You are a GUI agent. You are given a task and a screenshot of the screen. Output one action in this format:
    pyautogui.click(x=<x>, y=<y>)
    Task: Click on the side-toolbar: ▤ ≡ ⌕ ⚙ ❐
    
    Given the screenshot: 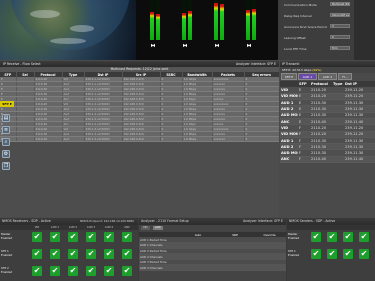 What is the action you would take?
    pyautogui.click(x=6, y=140)
    